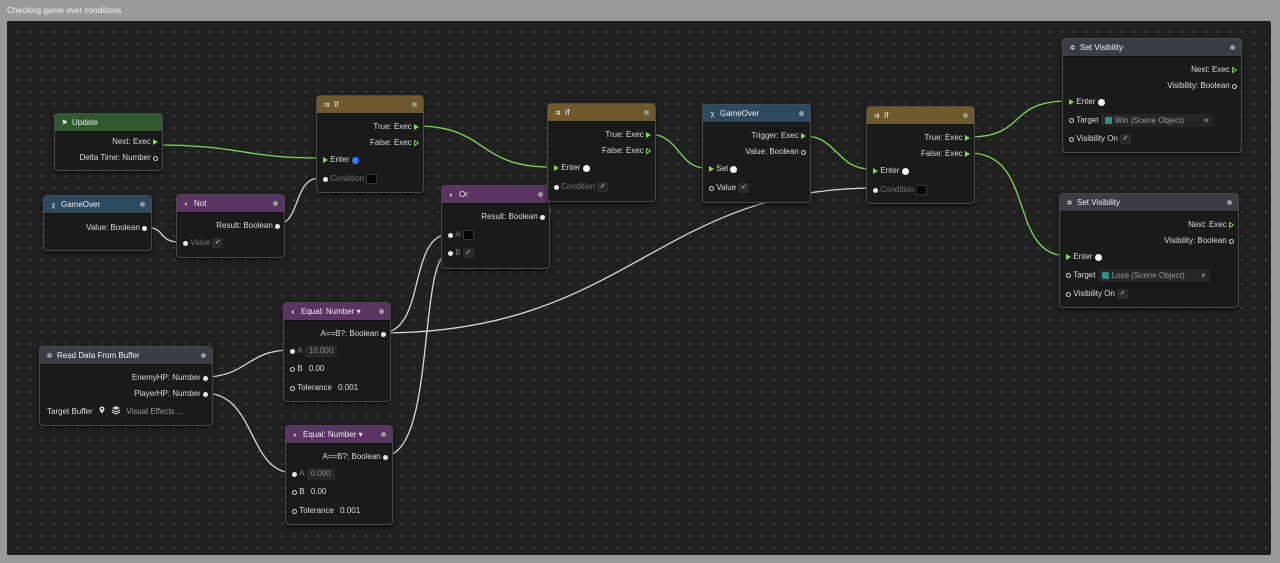  Describe the element at coordinates (102, 412) in the screenshot. I see `location-pin-icon` at that location.